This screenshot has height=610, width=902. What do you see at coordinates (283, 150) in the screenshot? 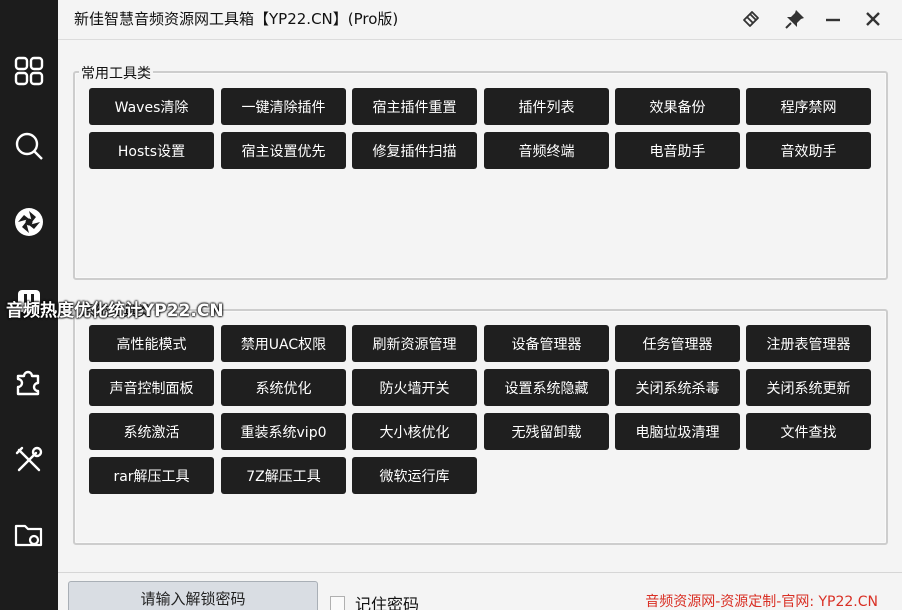
I see `tool-button-host-priority: 宿主设置优先` at bounding box center [283, 150].